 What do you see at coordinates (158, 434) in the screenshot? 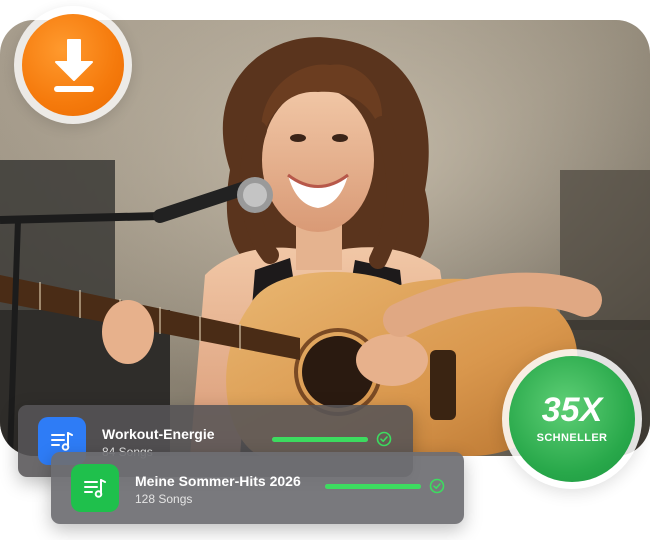
I see `playlist-title: Workout-Energie` at bounding box center [158, 434].